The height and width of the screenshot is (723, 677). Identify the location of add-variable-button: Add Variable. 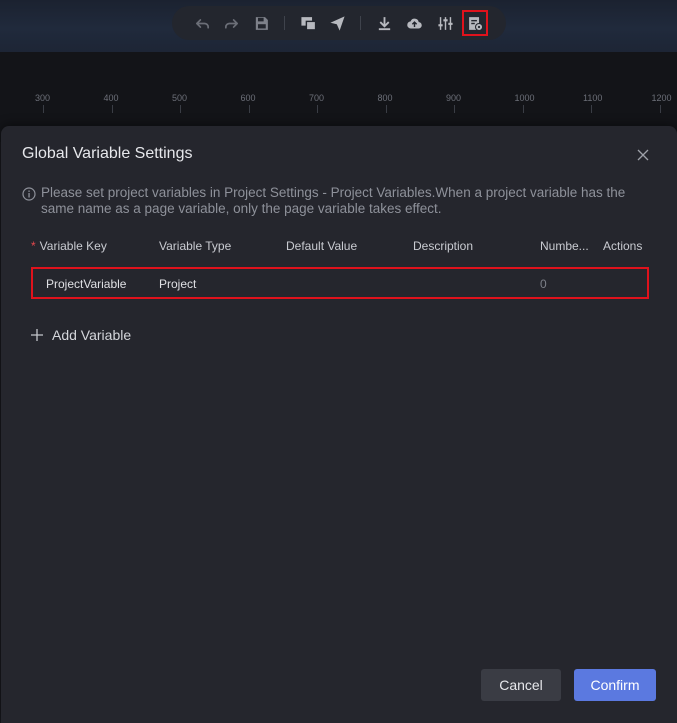
(80, 335).